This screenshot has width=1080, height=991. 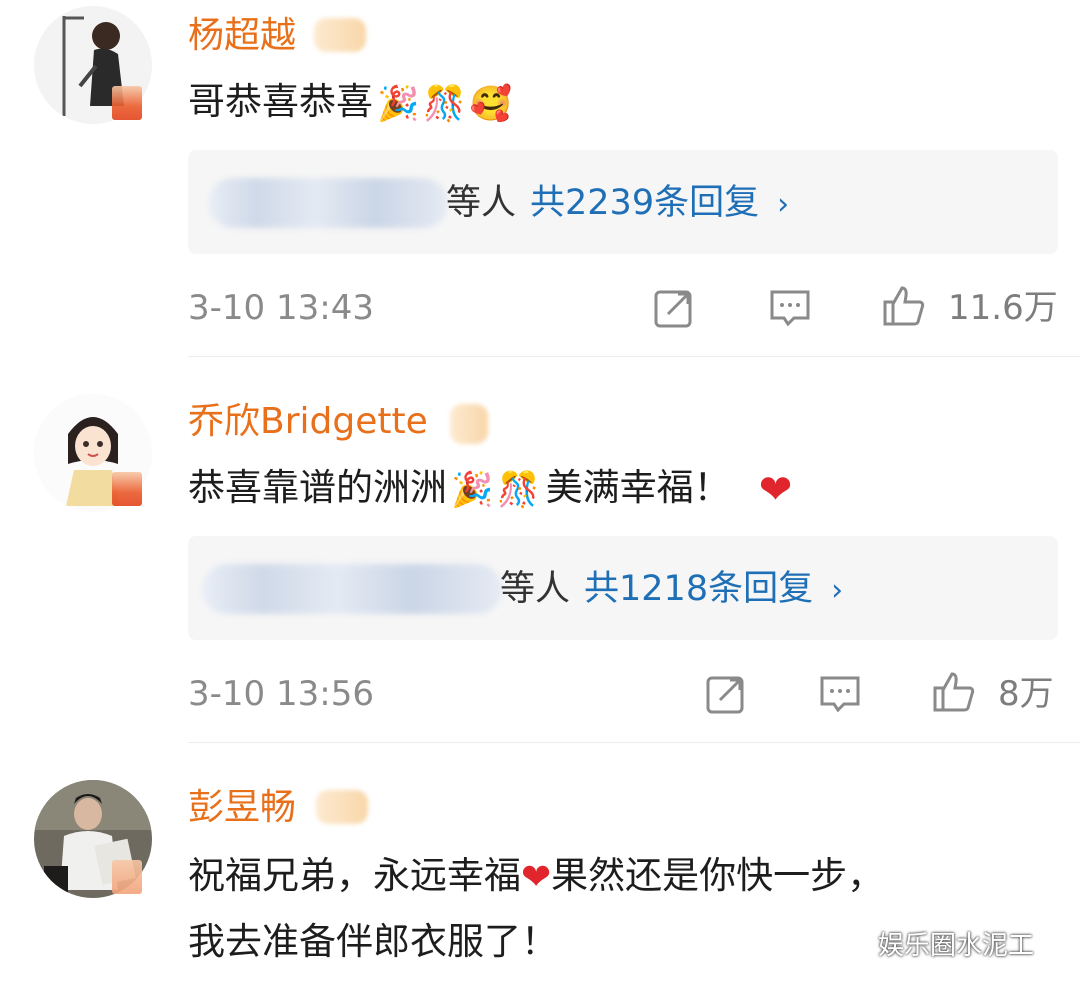 I want to click on watermark: 娱乐圈水泥工, so click(x=936, y=943).